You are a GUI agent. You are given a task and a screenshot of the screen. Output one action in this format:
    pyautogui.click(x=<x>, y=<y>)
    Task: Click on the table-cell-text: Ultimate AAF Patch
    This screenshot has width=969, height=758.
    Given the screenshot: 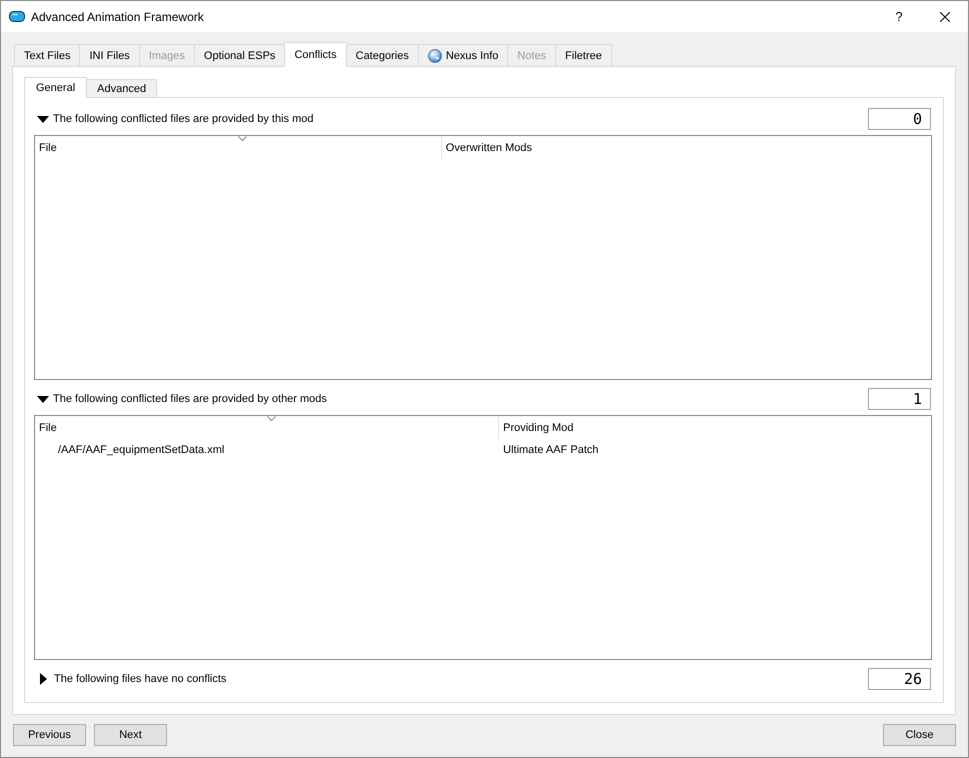 What is the action you would take?
    pyautogui.click(x=550, y=450)
    